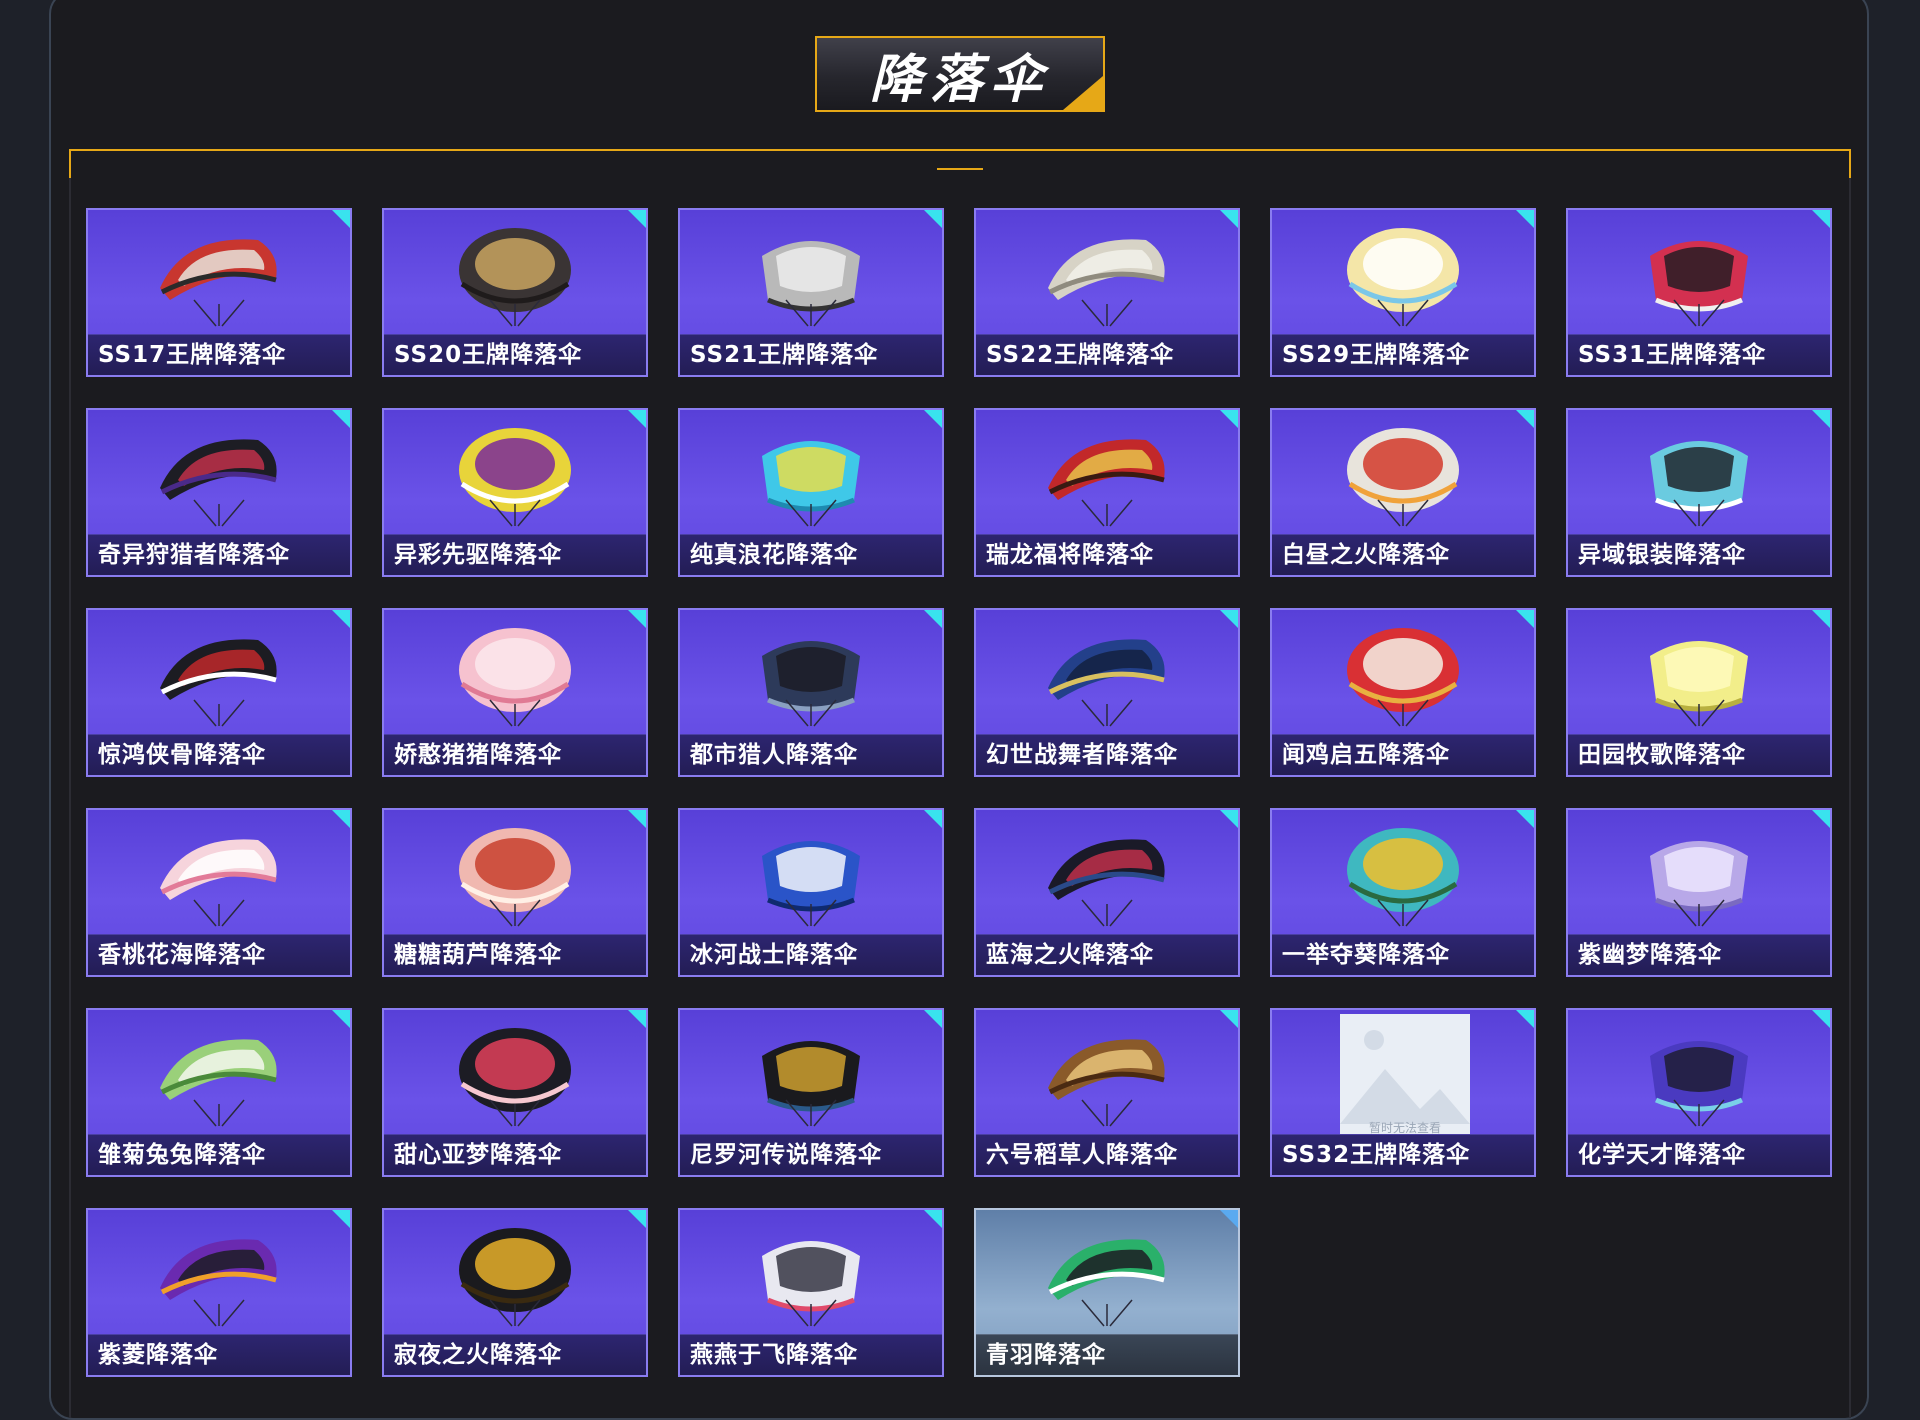 The image size is (1920, 1420). What do you see at coordinates (1403, 1092) in the screenshot?
I see `parachute-card: 暂时无法查看 SS32王牌降落伞` at bounding box center [1403, 1092].